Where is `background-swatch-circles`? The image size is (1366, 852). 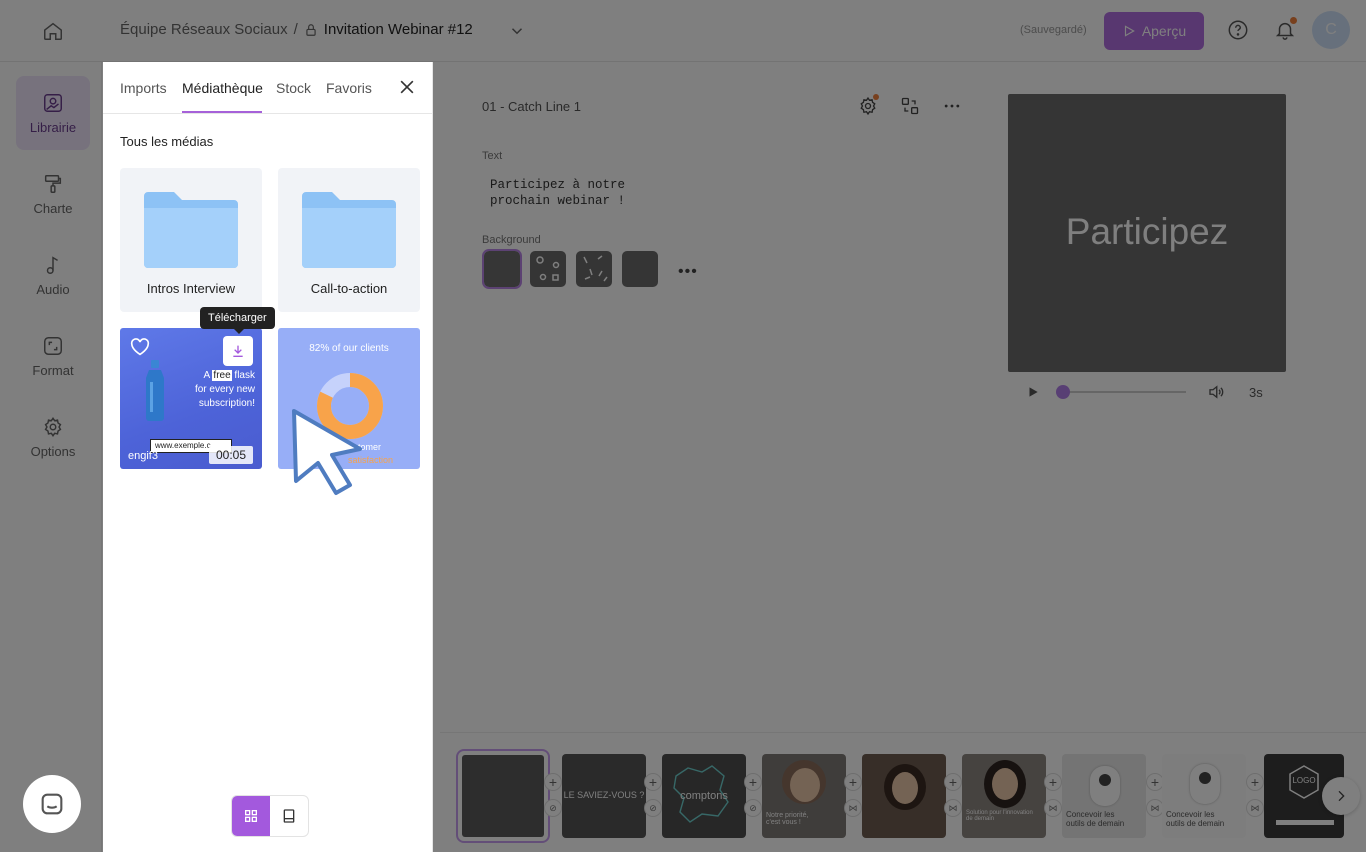 background-swatch-circles is located at coordinates (548, 269).